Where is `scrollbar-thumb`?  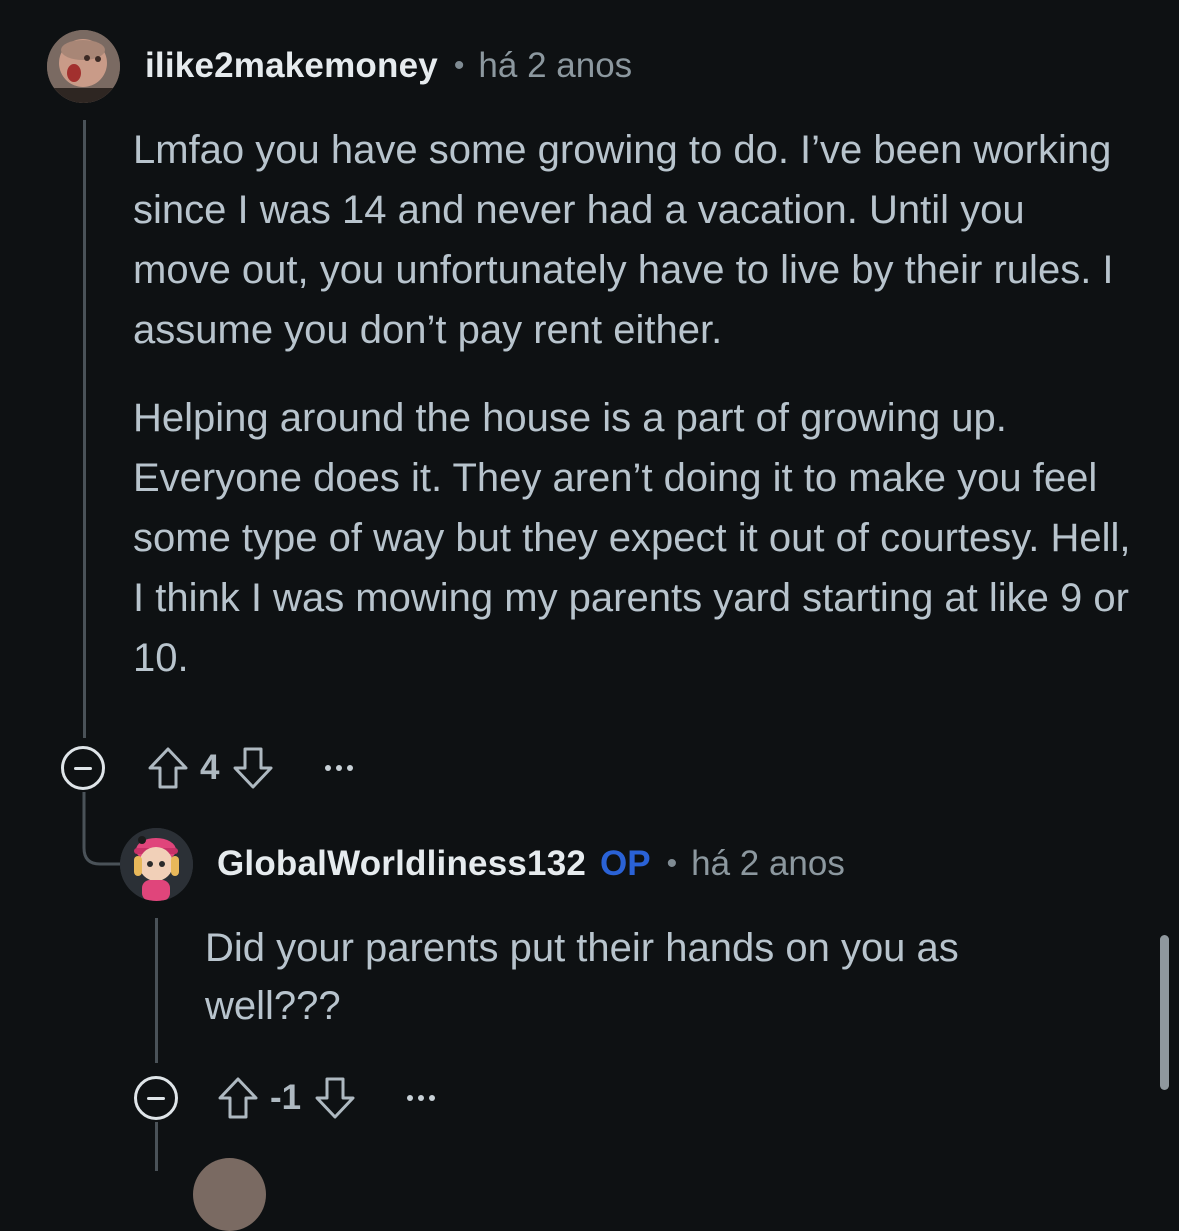 scrollbar-thumb is located at coordinates (1164, 1012).